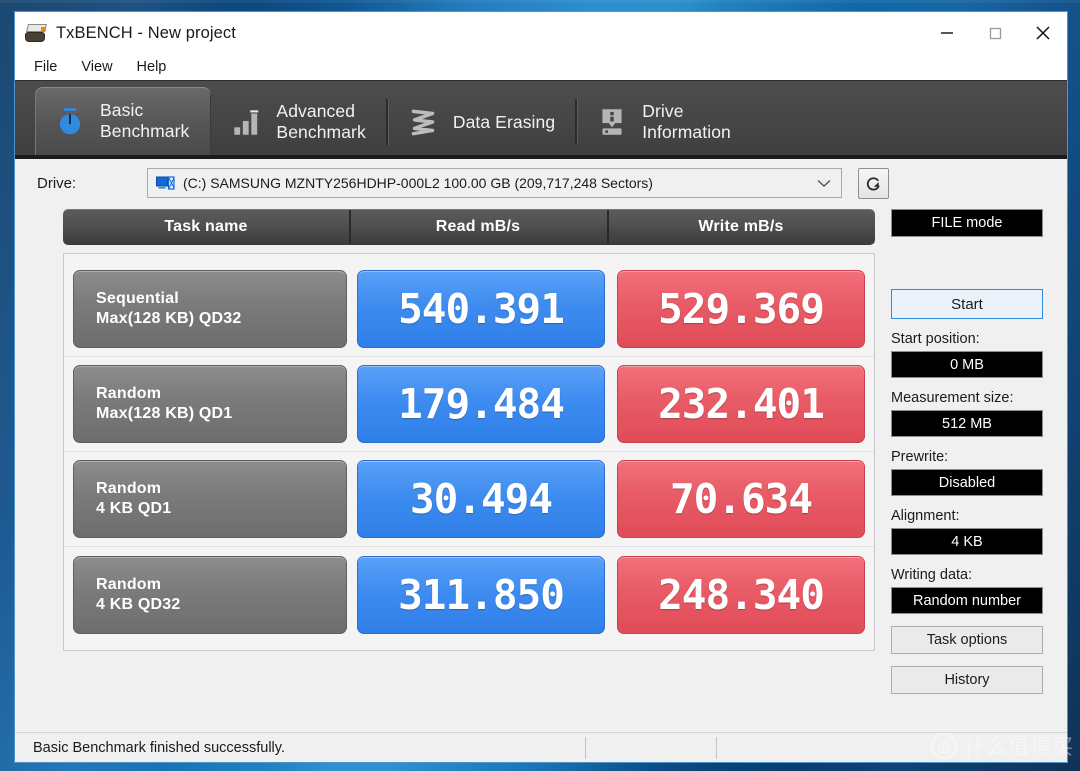  Describe the element at coordinates (686, 121) in the screenshot. I see `tab-drive-information-label: Drive Information` at that location.